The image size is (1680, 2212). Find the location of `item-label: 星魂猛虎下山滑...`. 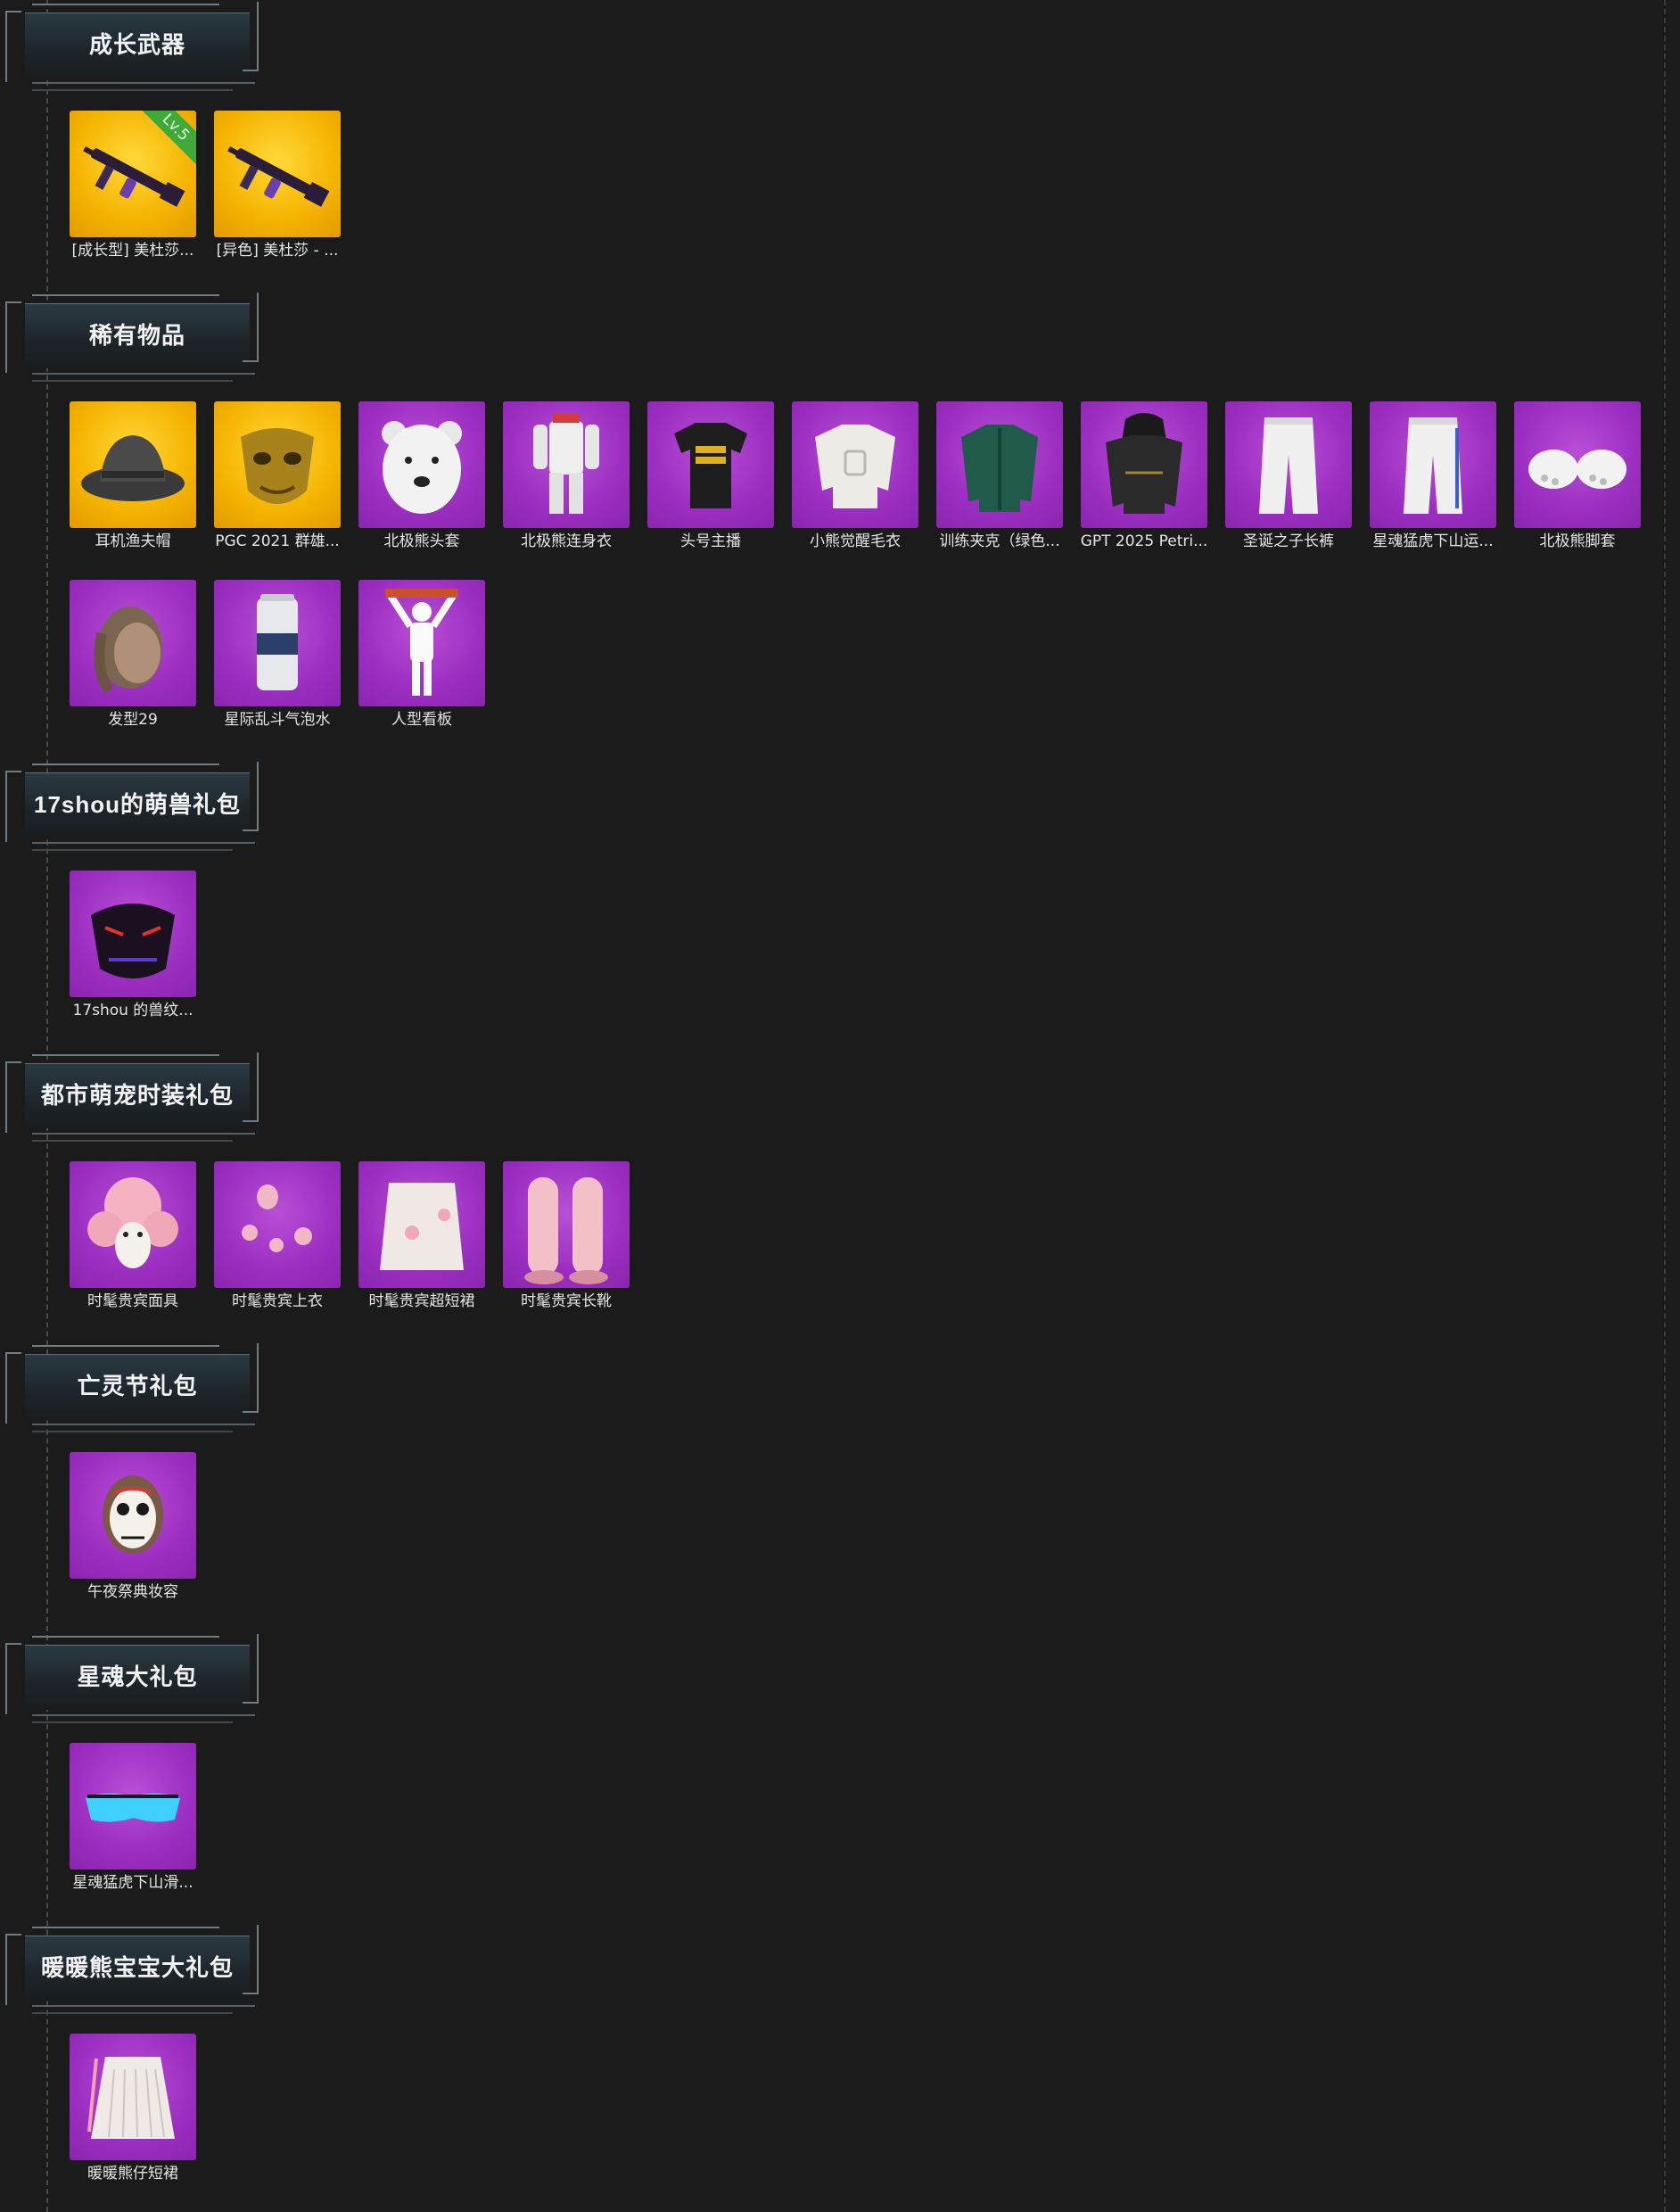

item-label: 星魂猛虎下山滑... is located at coordinates (133, 1883).